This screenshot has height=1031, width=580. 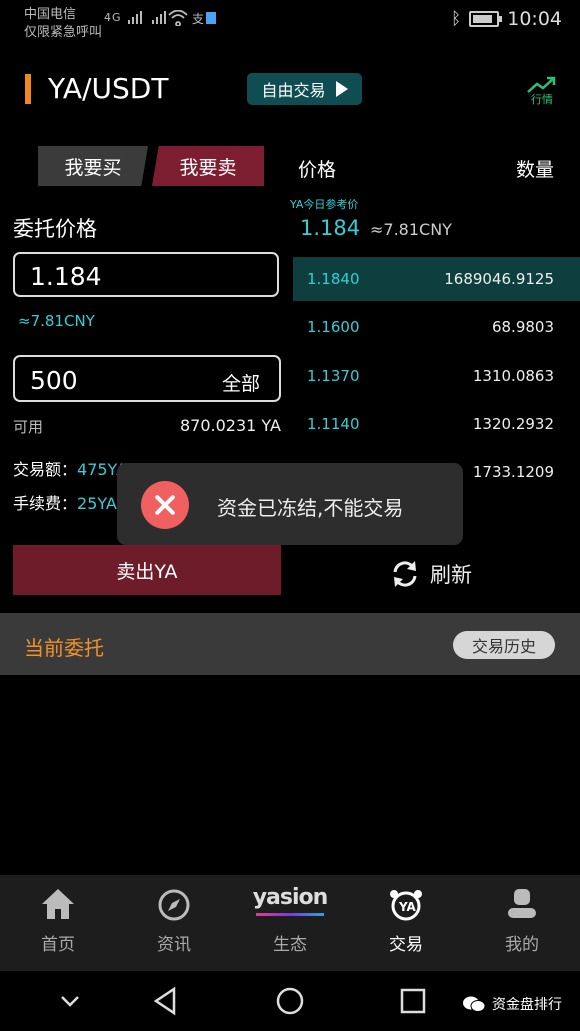 What do you see at coordinates (28, 427) in the screenshot?
I see `available-label: 可用` at bounding box center [28, 427].